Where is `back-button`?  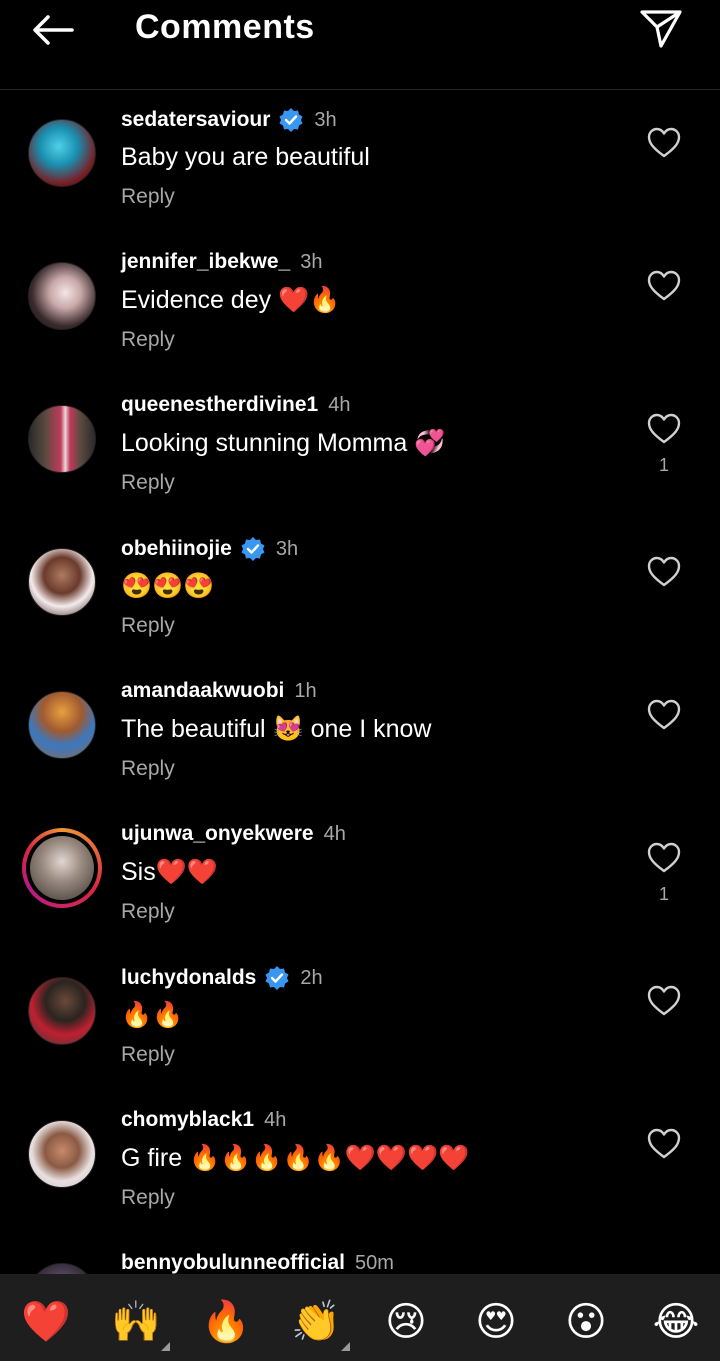
back-button is located at coordinates (52, 30).